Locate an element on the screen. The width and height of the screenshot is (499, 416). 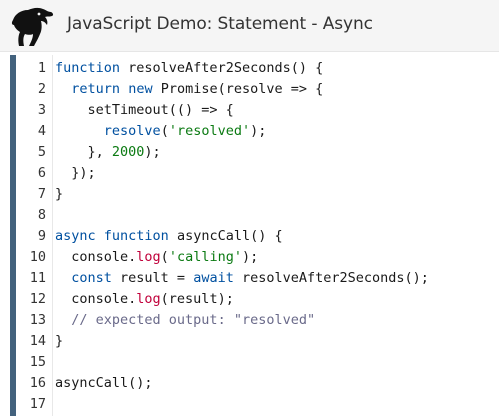
code-token-plain: result = is located at coordinates (152, 278).